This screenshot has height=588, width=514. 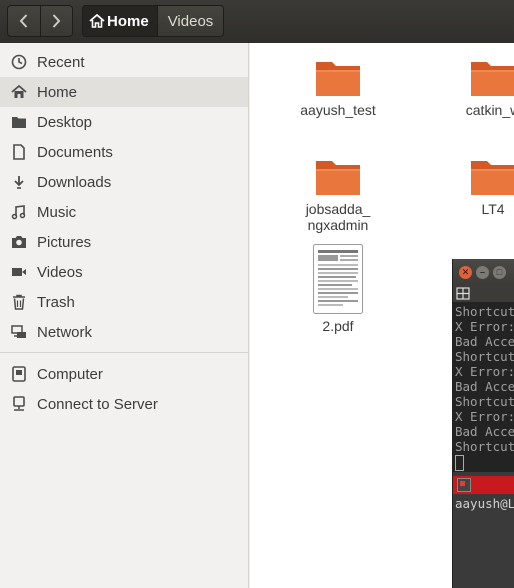 What do you see at coordinates (459, 463) in the screenshot?
I see `terminal-cursor` at bounding box center [459, 463].